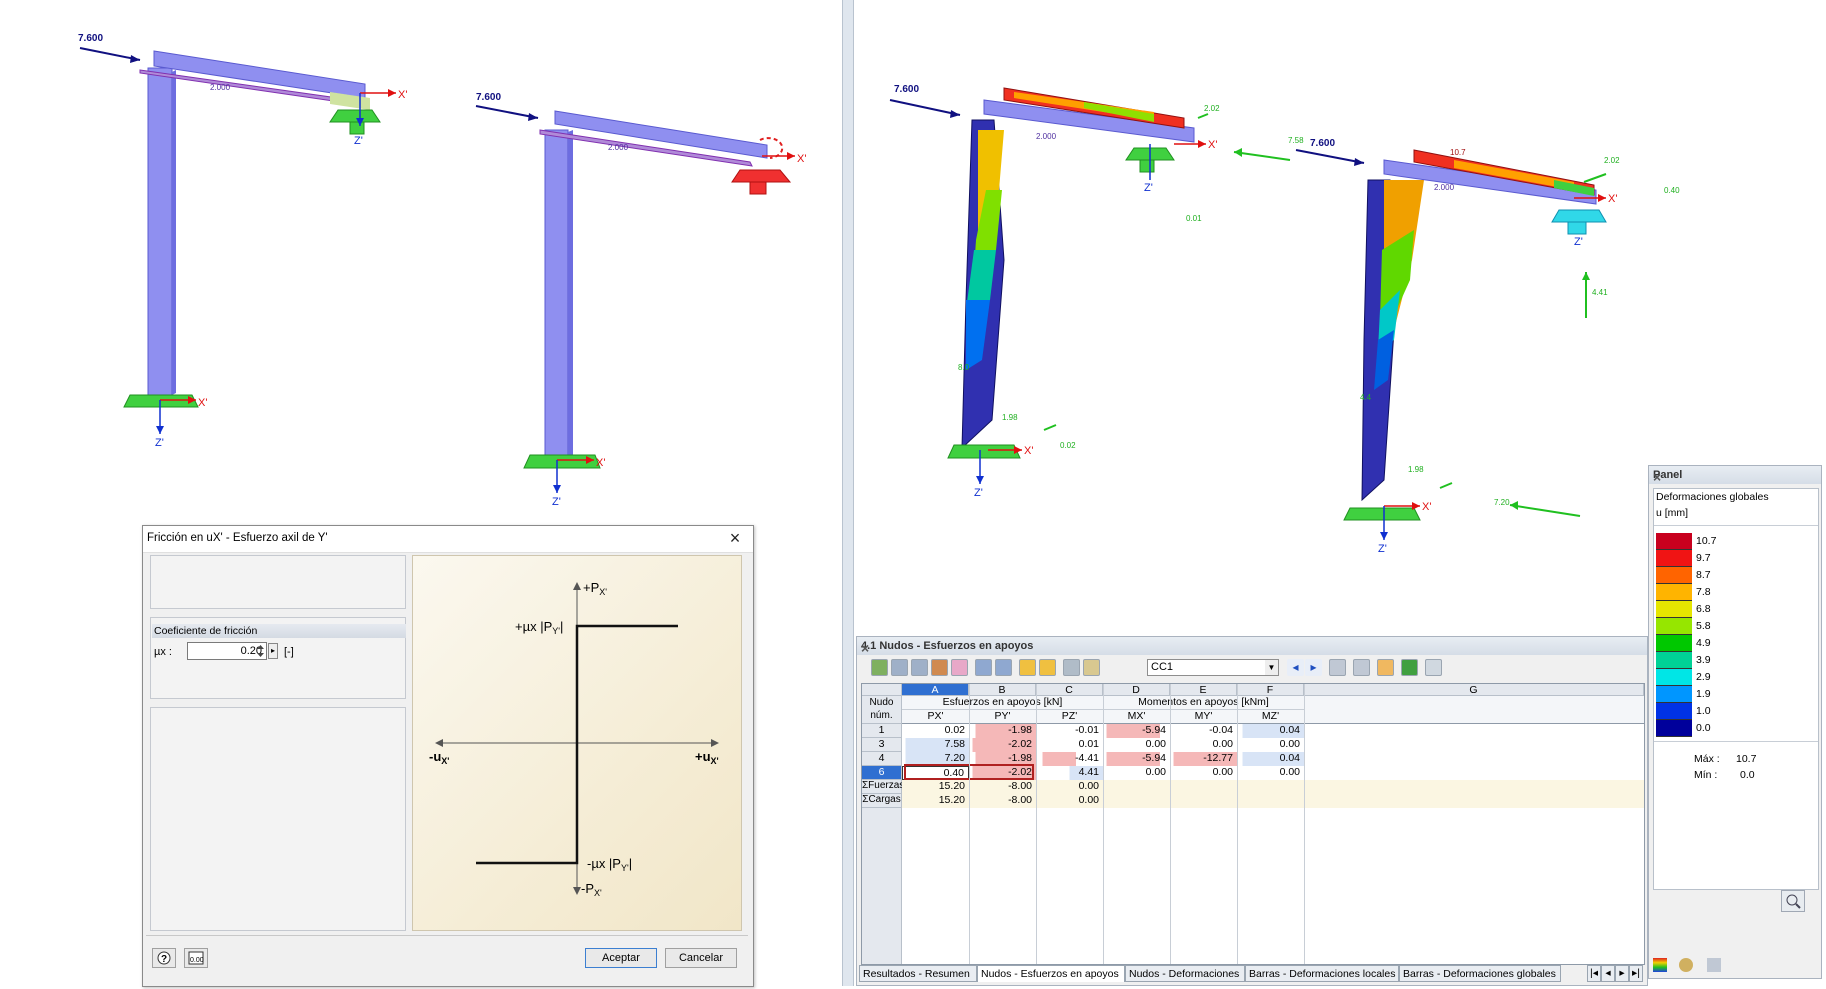  What do you see at coordinates (1027, 667) in the screenshot?
I see `undo-icon` at bounding box center [1027, 667].